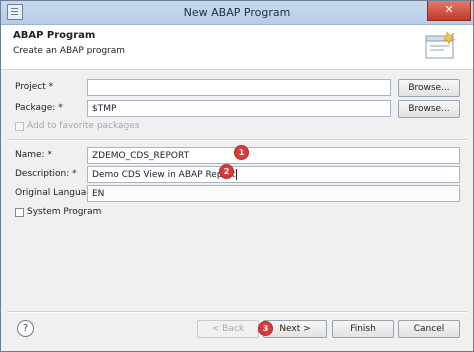 This screenshot has height=352, width=474. I want to click on system-program-label: System Program, so click(64, 212).